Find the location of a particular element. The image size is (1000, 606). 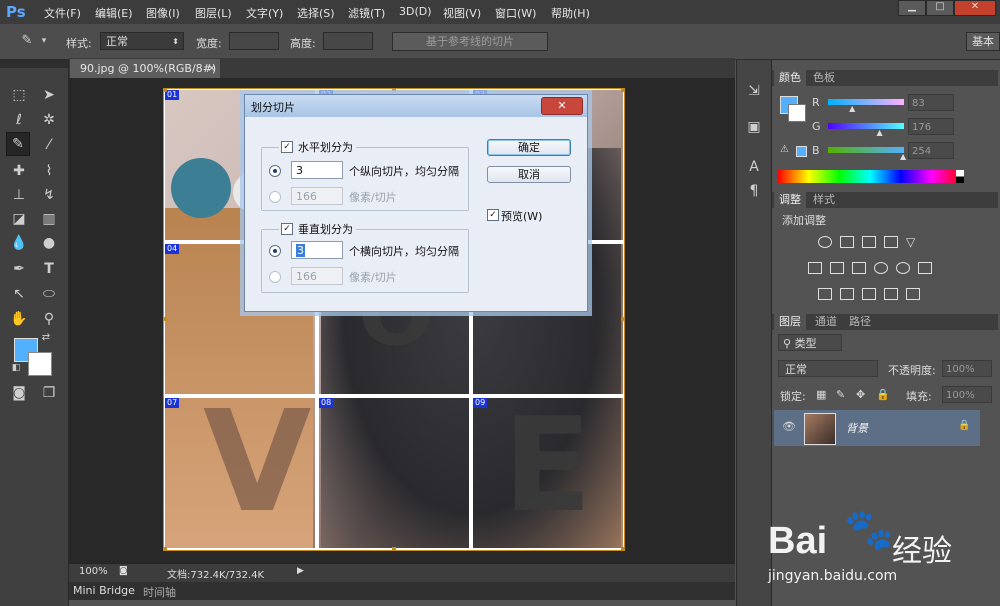

menu-image: 图像(I) is located at coordinates (163, 13).